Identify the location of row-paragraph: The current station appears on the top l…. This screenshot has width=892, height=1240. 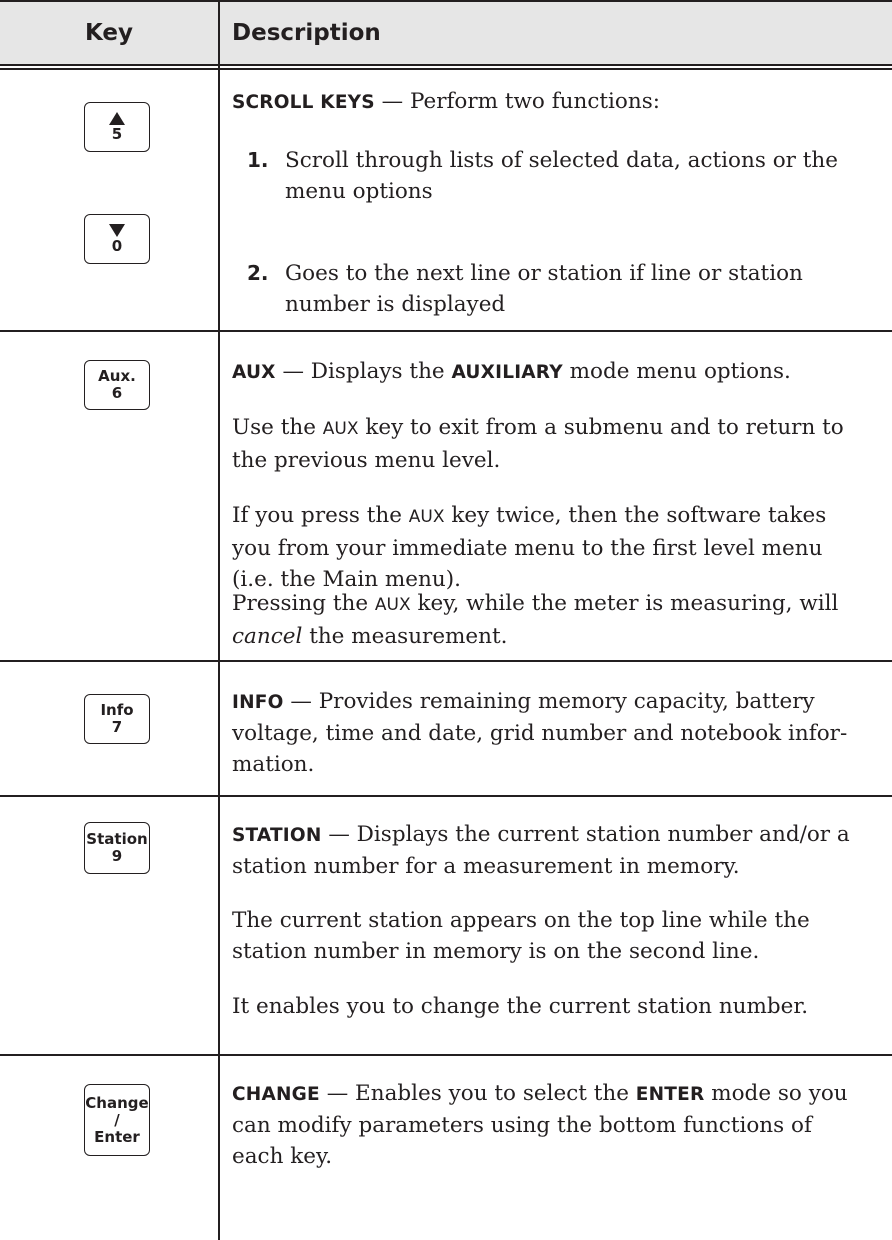
(521, 936).